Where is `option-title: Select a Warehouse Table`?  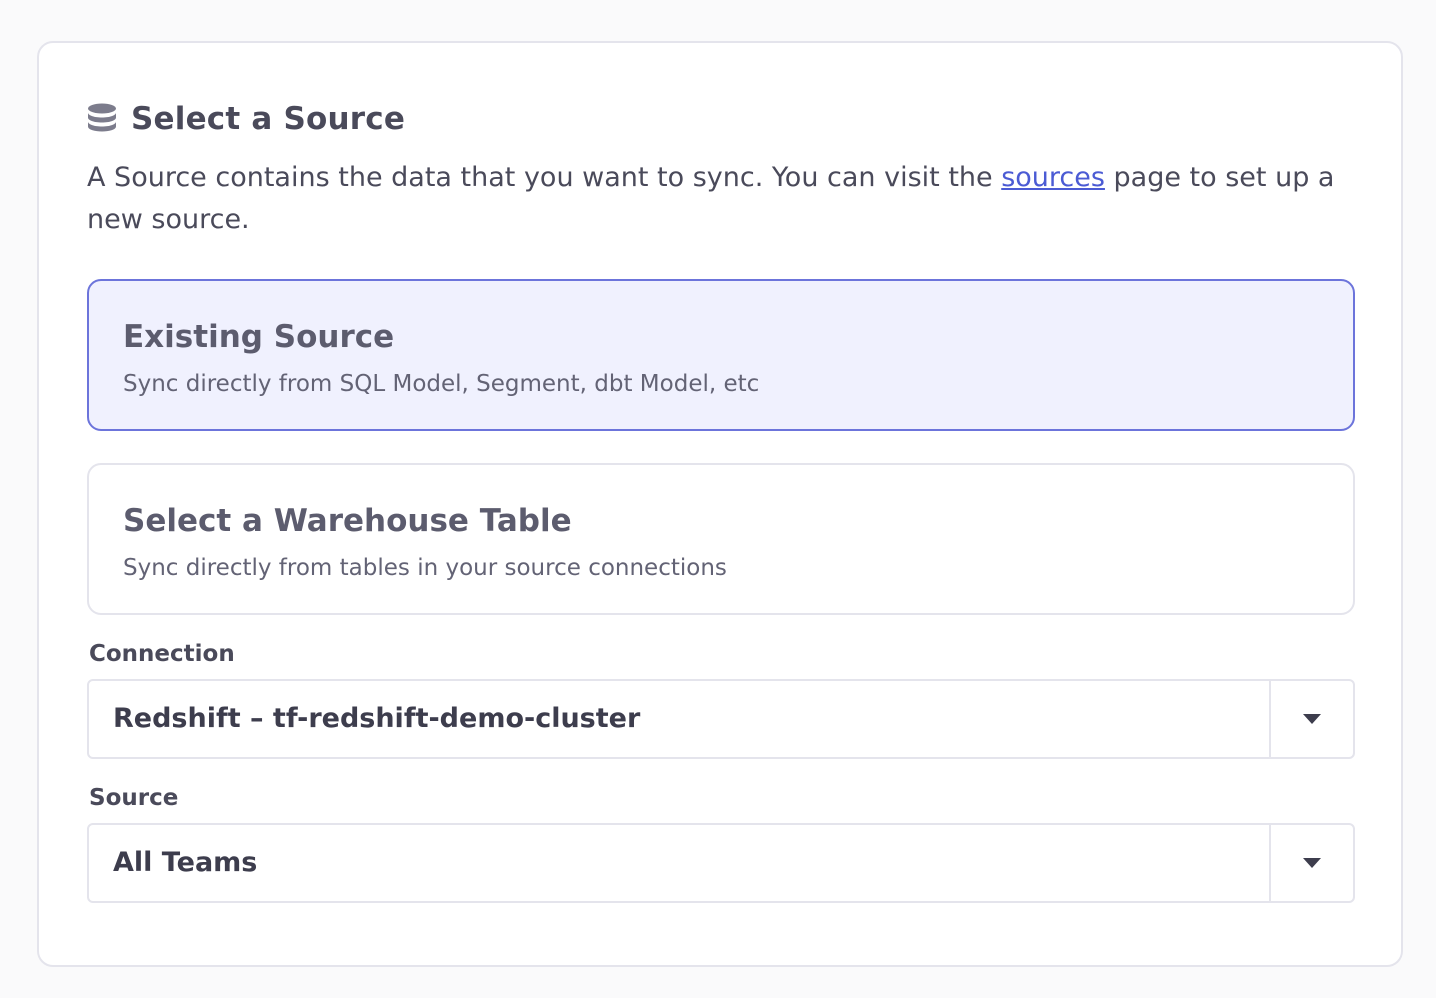
option-title: Select a Warehouse Table is located at coordinates (347, 521).